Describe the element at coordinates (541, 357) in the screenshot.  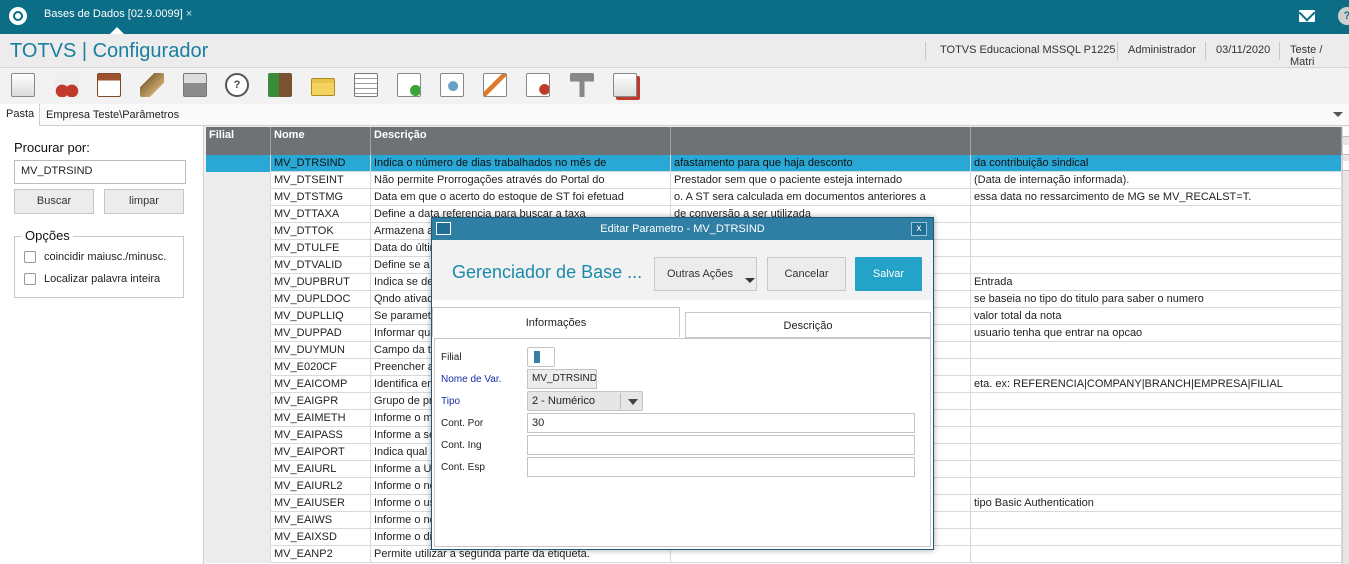
I see `filial-field` at that location.